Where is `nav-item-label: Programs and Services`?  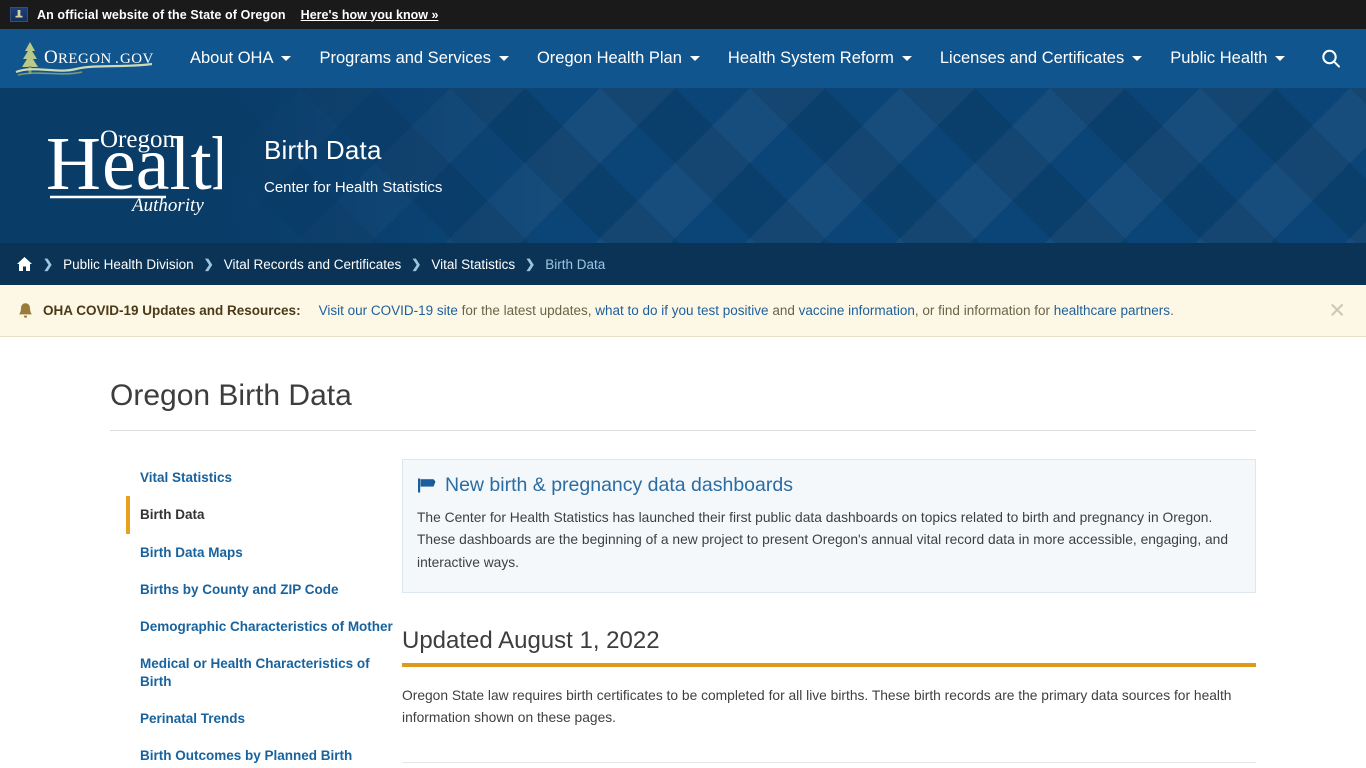 nav-item-label: Programs and Services is located at coordinates (405, 58).